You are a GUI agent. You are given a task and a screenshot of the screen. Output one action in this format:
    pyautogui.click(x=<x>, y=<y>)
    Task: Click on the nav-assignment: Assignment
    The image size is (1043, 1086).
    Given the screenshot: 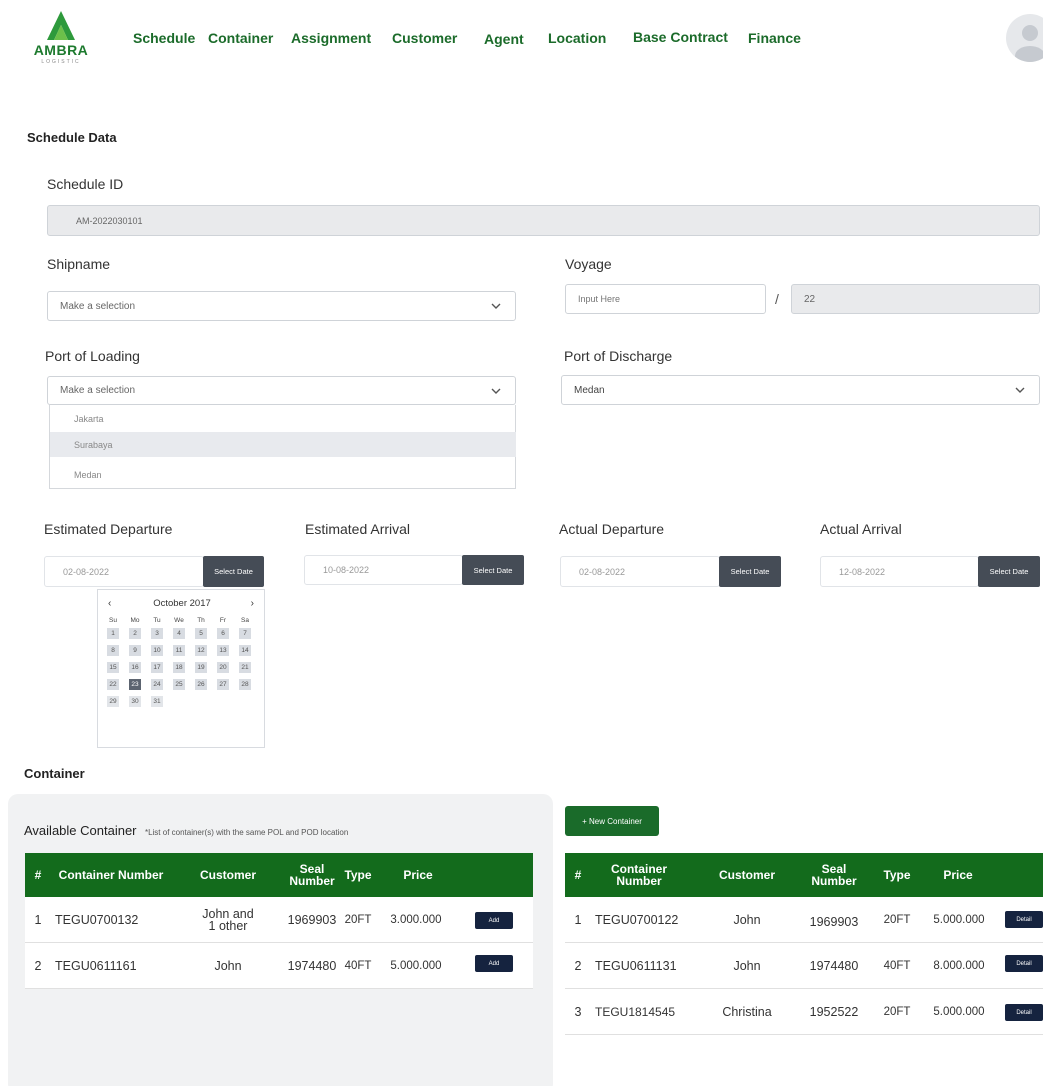 What is the action you would take?
    pyautogui.click(x=331, y=38)
    